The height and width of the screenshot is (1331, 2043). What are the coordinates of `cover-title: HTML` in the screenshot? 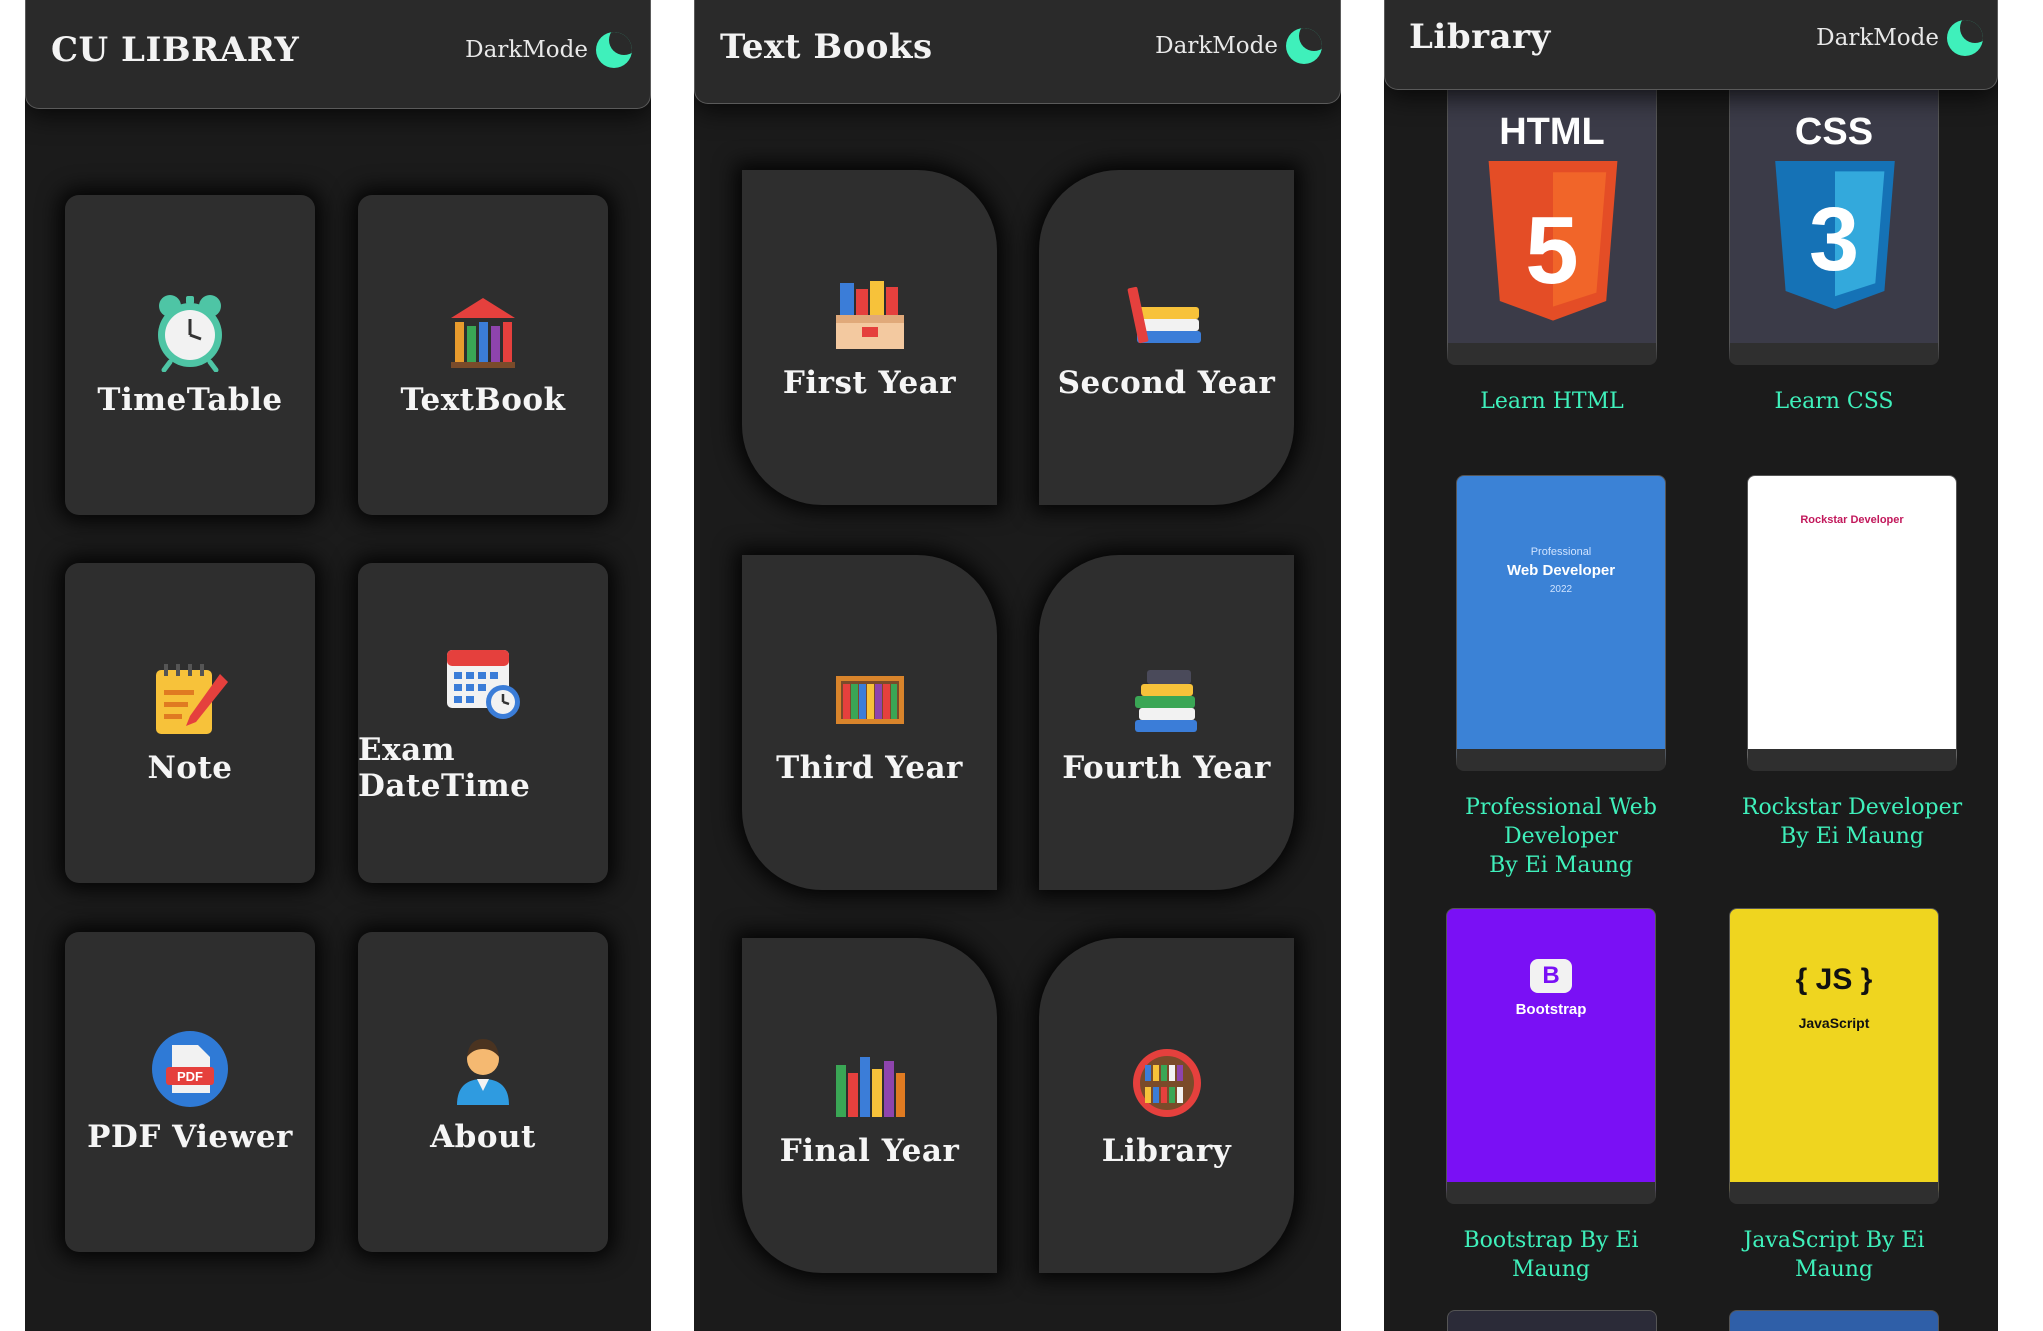 It's located at (1552, 132).